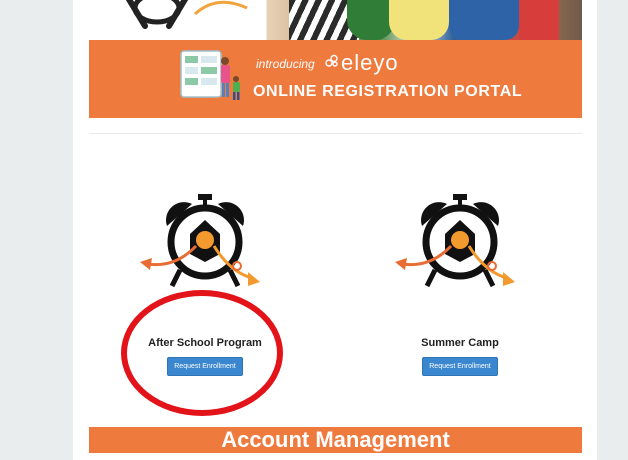  Describe the element at coordinates (331, 60) in the screenshot. I see `eleyo-logo-icon` at that location.